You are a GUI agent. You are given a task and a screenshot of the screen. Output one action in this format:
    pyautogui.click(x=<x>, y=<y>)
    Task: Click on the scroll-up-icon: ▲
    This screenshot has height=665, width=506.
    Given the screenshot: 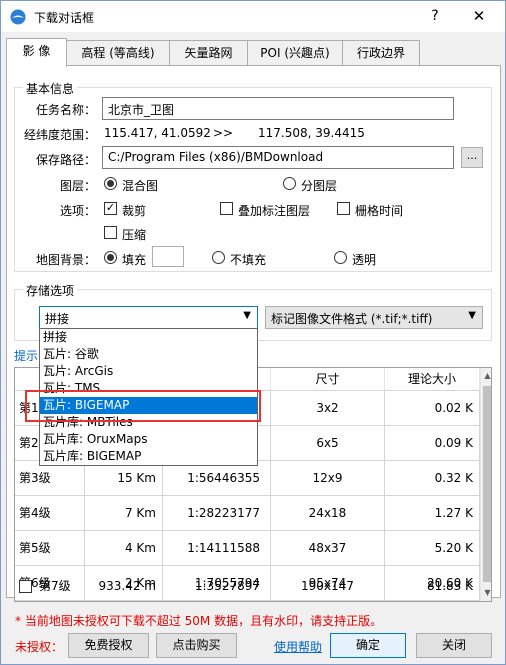 What is the action you would take?
    pyautogui.click(x=486, y=375)
    